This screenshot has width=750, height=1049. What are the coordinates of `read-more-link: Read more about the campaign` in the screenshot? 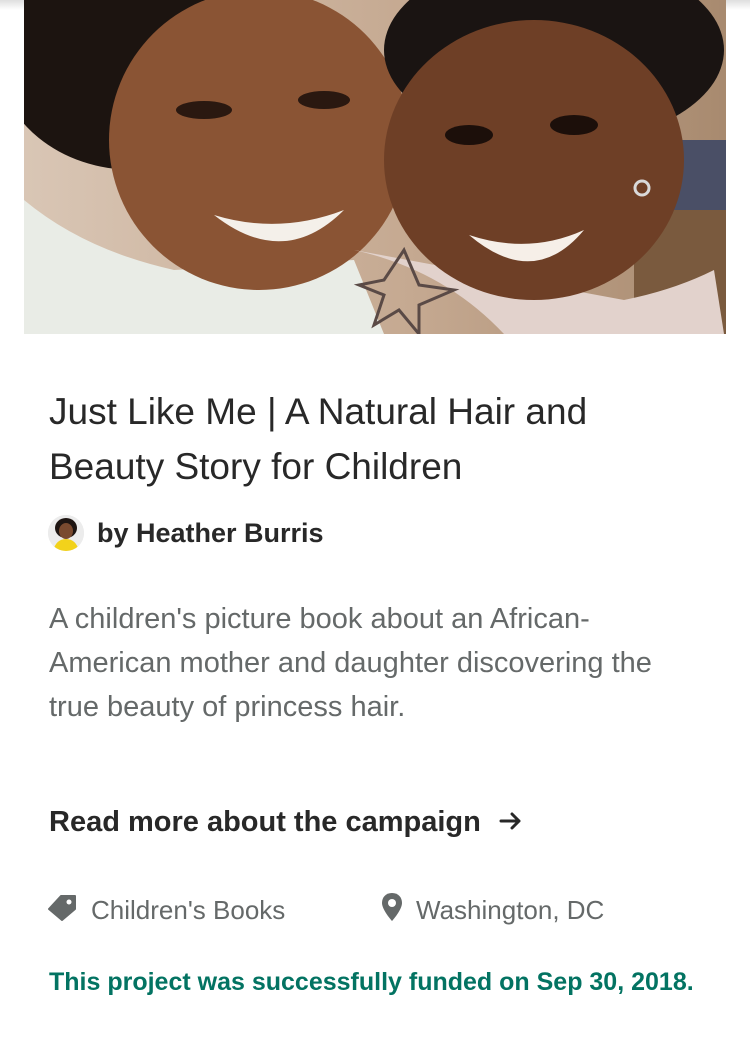 It's located at (286, 822).